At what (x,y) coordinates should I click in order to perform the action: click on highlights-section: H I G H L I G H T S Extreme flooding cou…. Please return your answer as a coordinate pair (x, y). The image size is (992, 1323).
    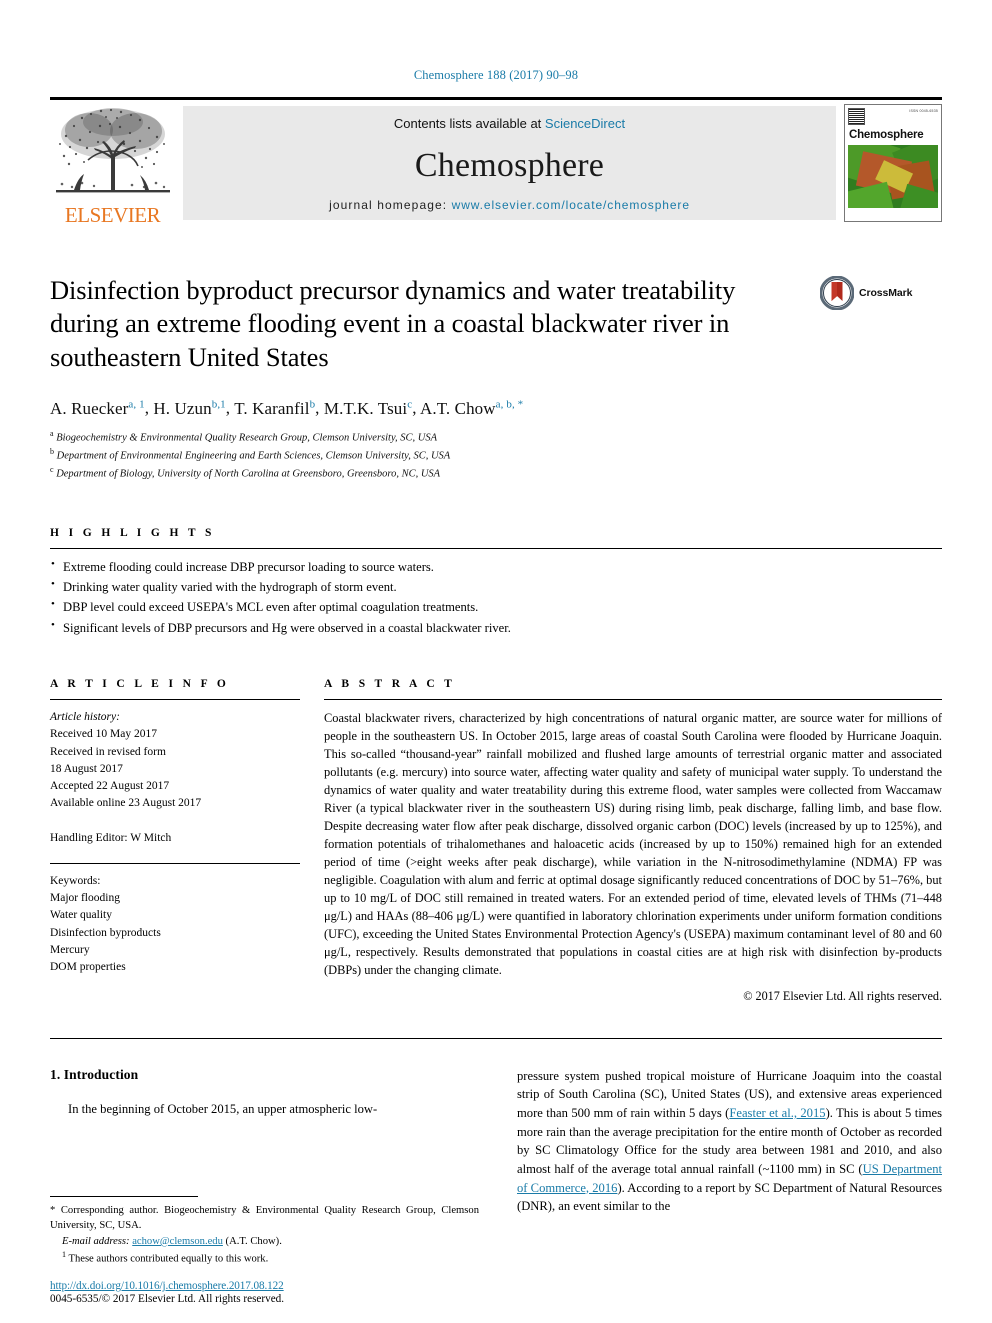
    Looking at the image, I should click on (496, 583).